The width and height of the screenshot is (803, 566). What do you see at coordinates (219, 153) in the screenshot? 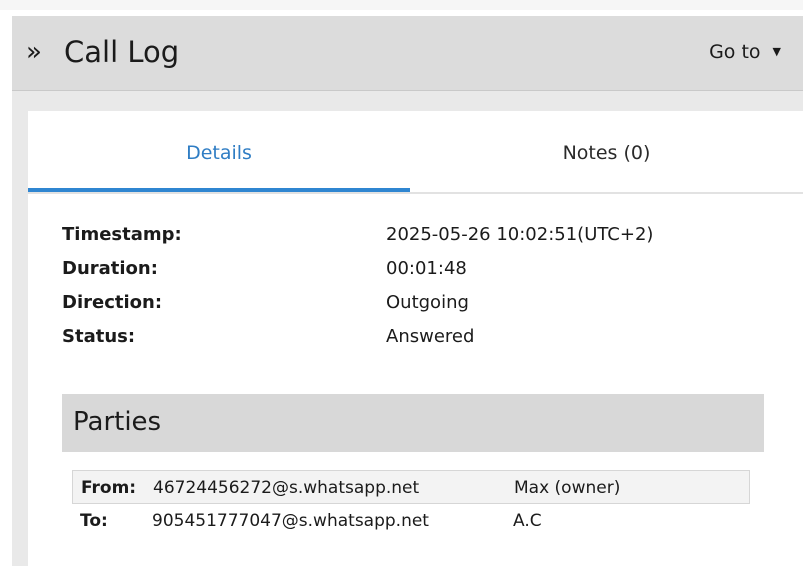
I see `tab-details-label: Details` at bounding box center [219, 153].